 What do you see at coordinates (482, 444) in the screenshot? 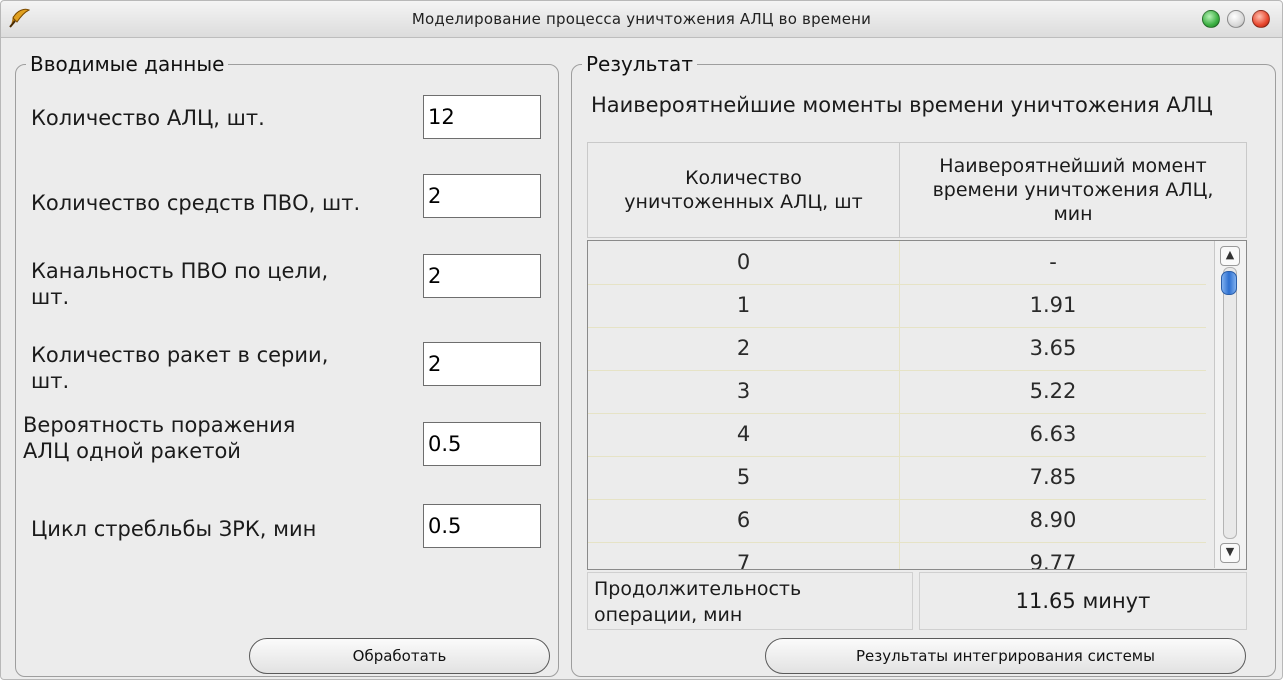
I see `kill-probability-input` at bounding box center [482, 444].